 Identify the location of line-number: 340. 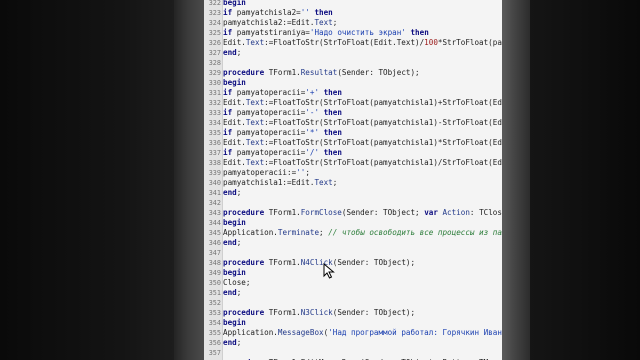
(214, 183).